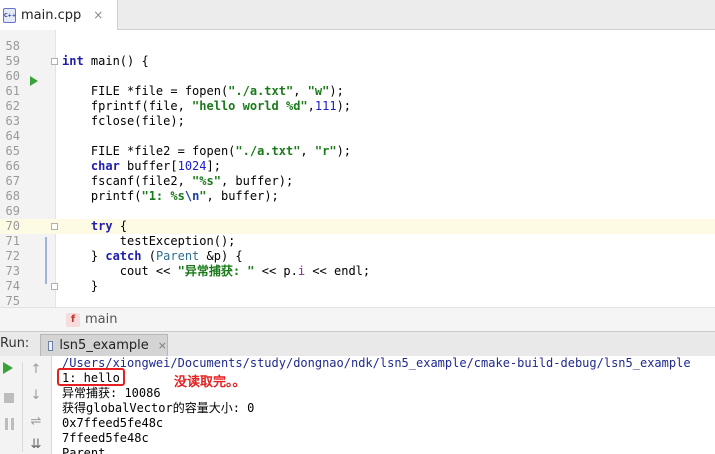 The height and width of the screenshot is (454, 715). Describe the element at coordinates (357, 136) in the screenshot. I see `code-line: 64` at that location.